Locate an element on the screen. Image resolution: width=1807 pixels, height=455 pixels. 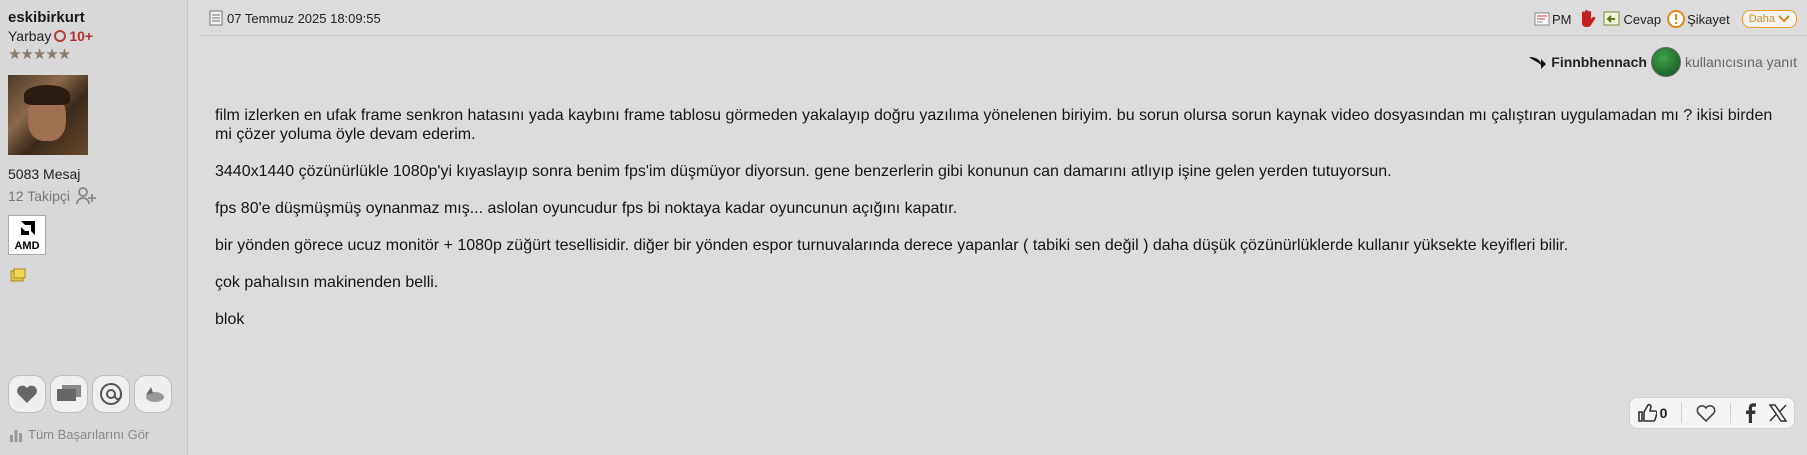
reply-to: Finnbhennach kullanıcısına yanıt is located at coordinates (1662, 62).